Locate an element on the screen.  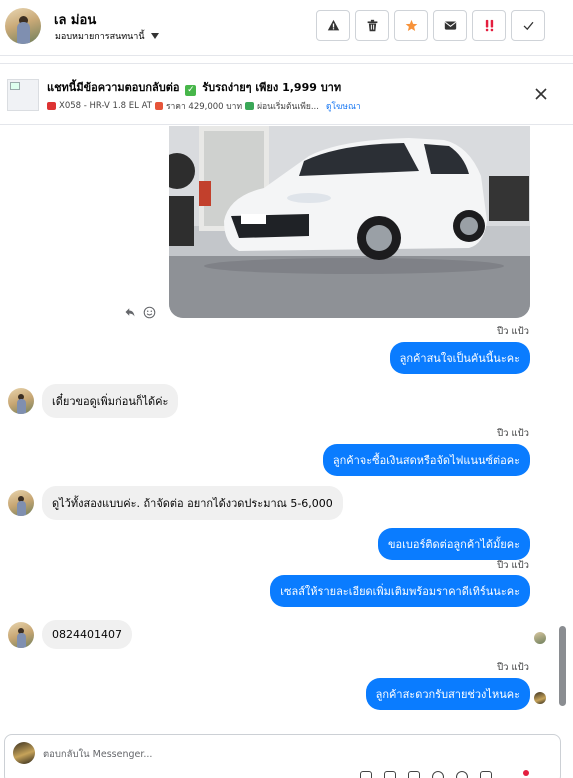
notification-dot is located at coordinates (526, 773).